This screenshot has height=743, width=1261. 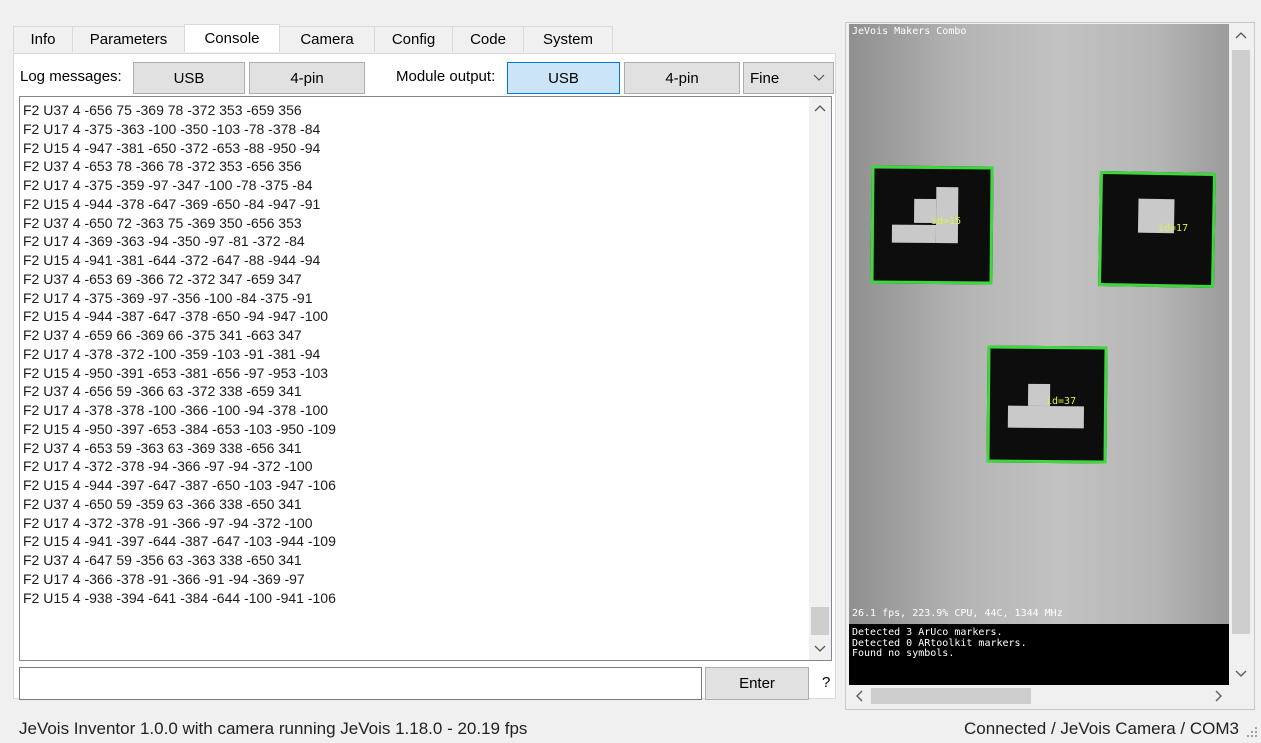 I want to click on marker-label-37: id=37, so click(x=1061, y=401).